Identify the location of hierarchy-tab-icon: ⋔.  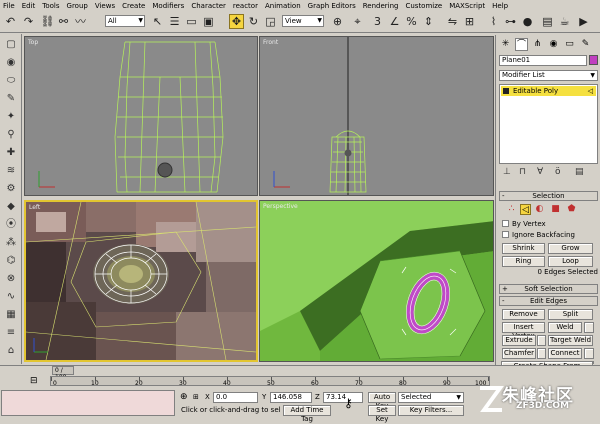
(537, 44).